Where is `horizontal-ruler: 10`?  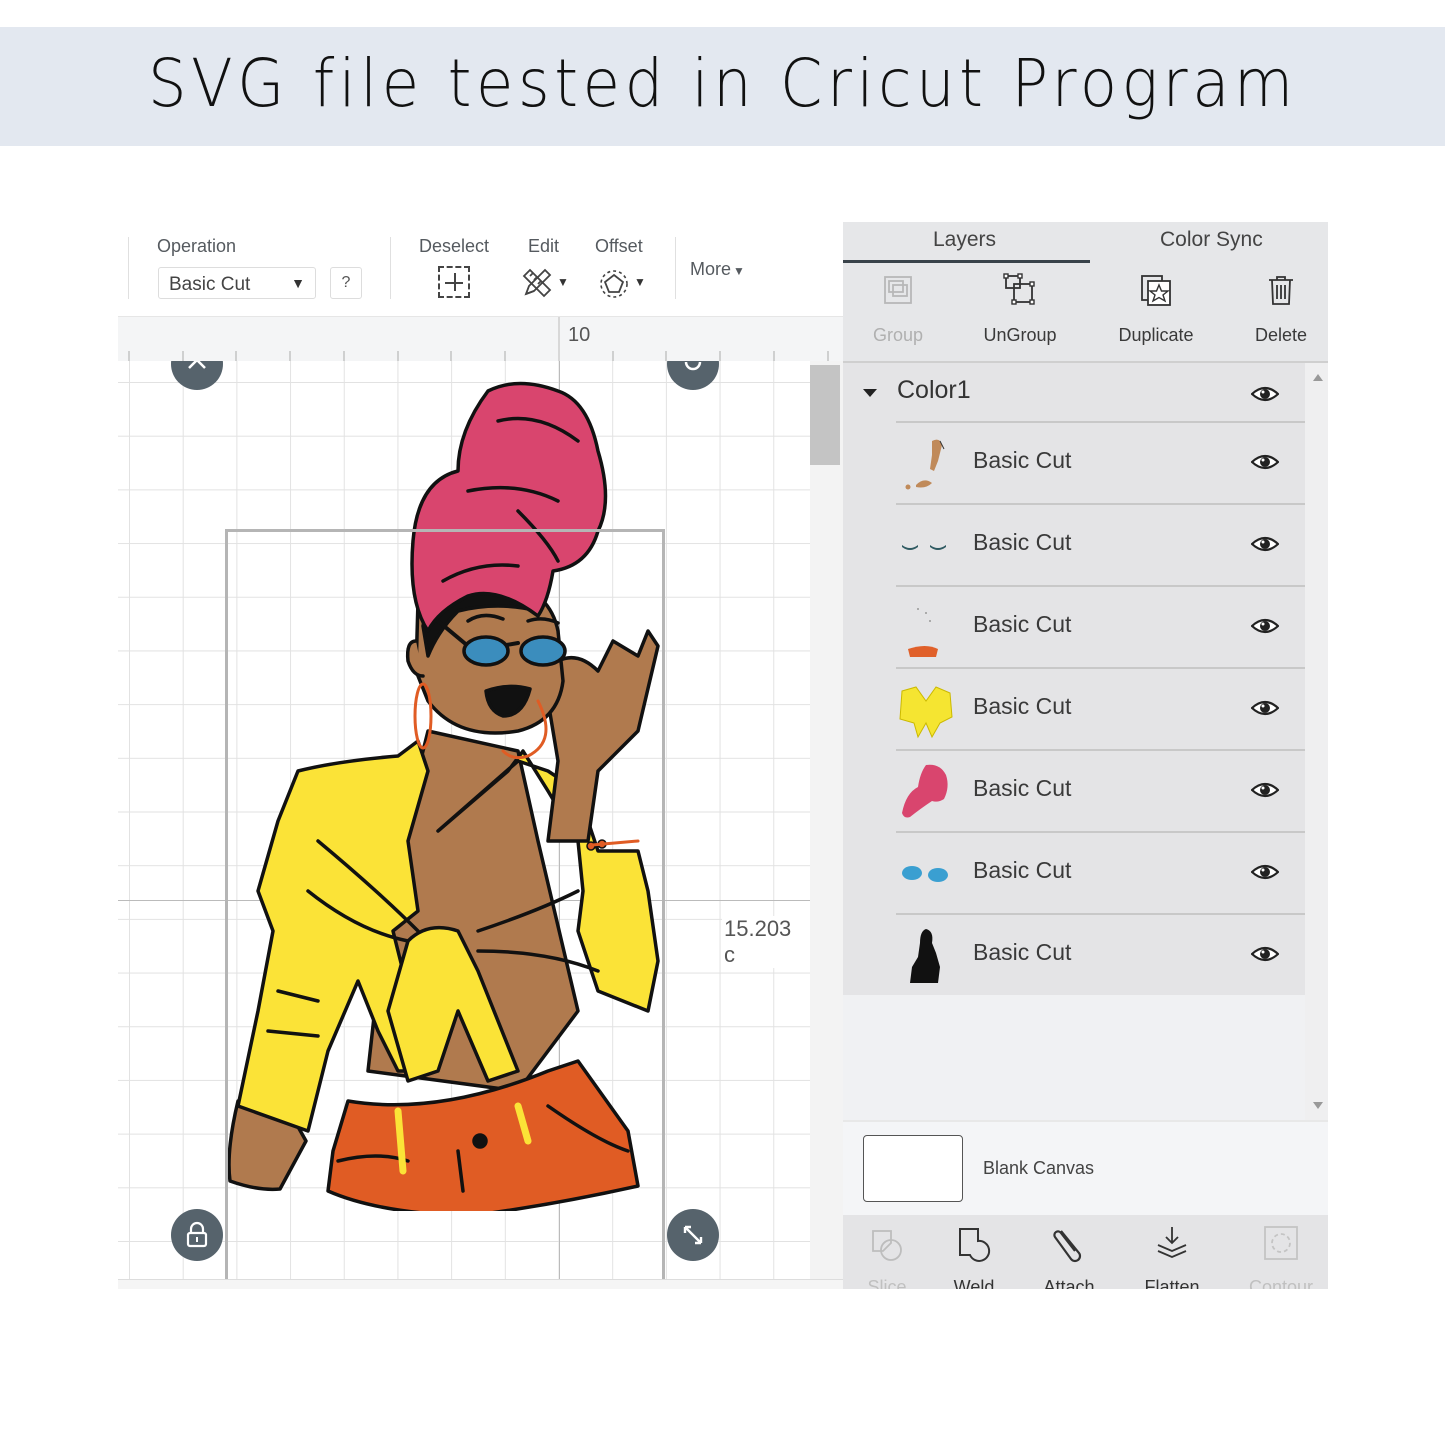 horizontal-ruler: 10 is located at coordinates (480, 339).